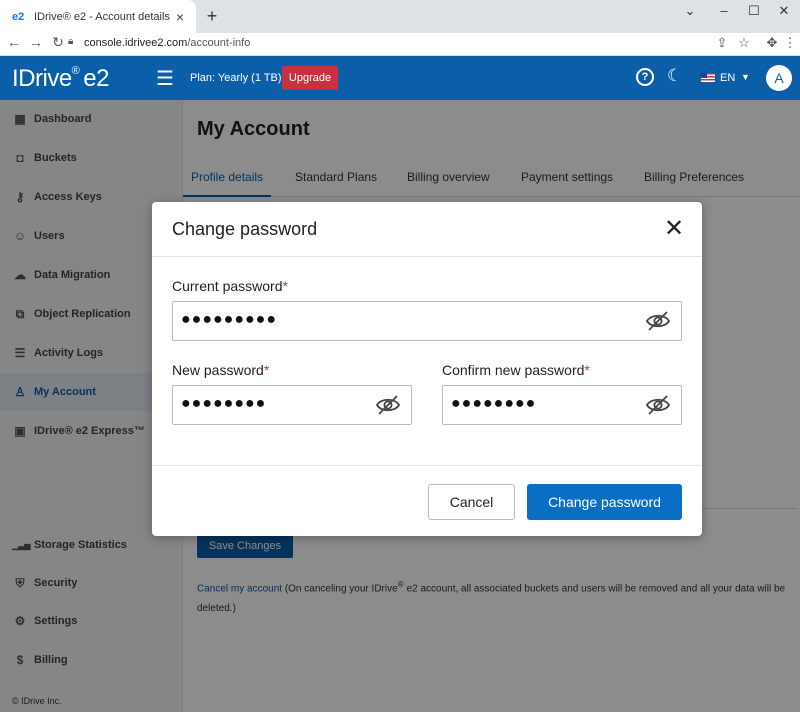  What do you see at coordinates (745, 77) in the screenshot?
I see `caret-down-icon: ▼` at bounding box center [745, 77].